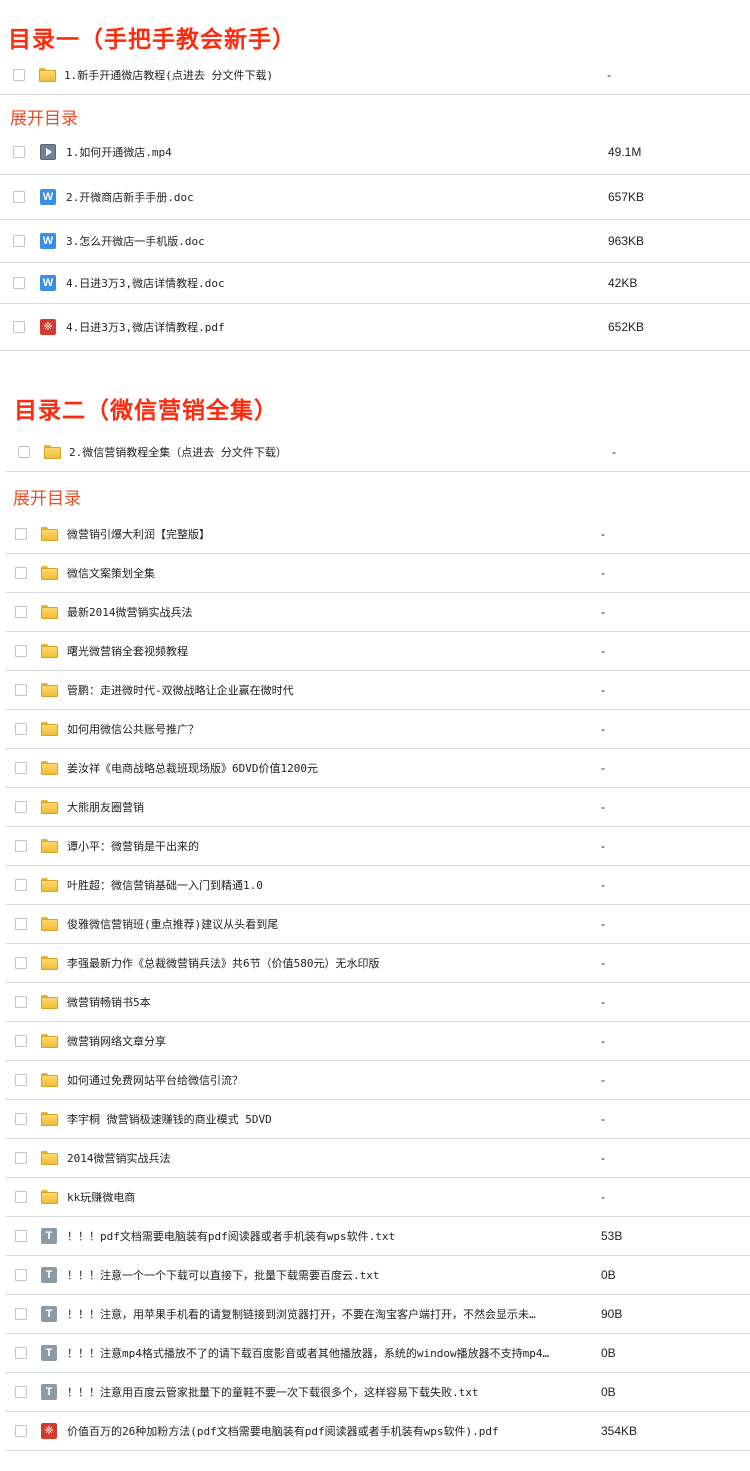 This screenshot has width=750, height=1471. I want to click on file-name: 叶胜超：微信营销基础一入门到精通1.0, so click(165, 885).